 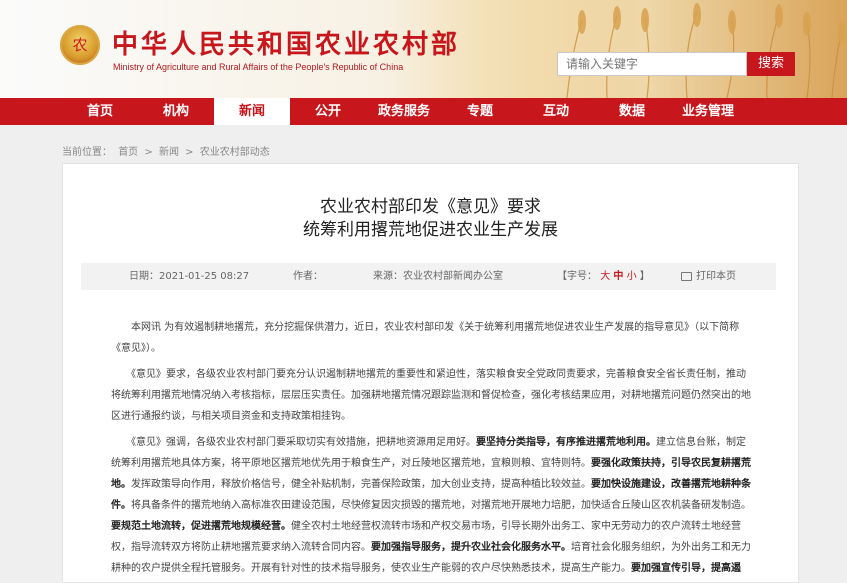 I want to click on font-size-large: 大, so click(x=605, y=276).